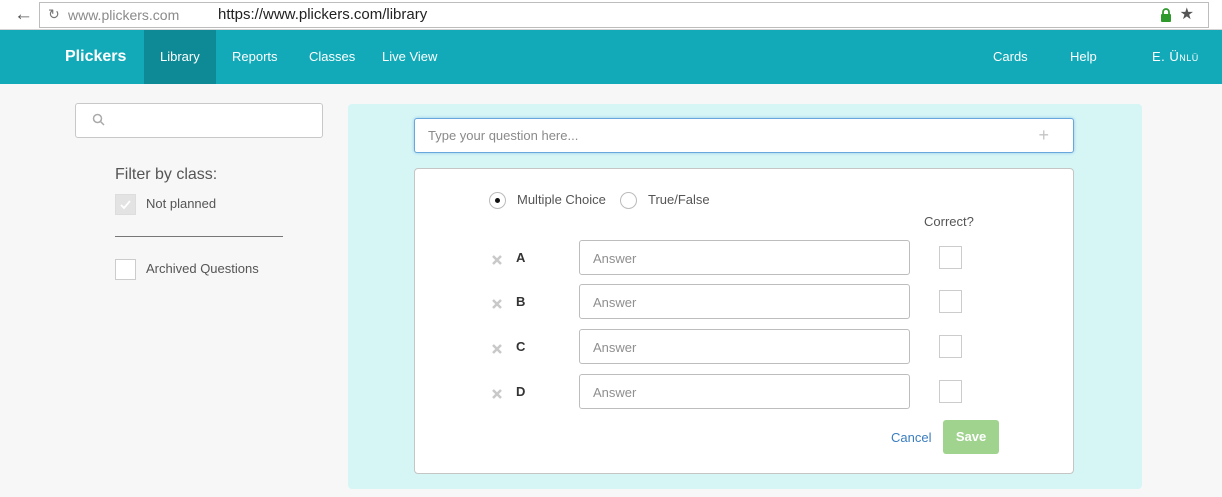 The height and width of the screenshot is (497, 1222). What do you see at coordinates (124, 15) in the screenshot?
I see `url-domain-hint: www.plickers.com` at bounding box center [124, 15].